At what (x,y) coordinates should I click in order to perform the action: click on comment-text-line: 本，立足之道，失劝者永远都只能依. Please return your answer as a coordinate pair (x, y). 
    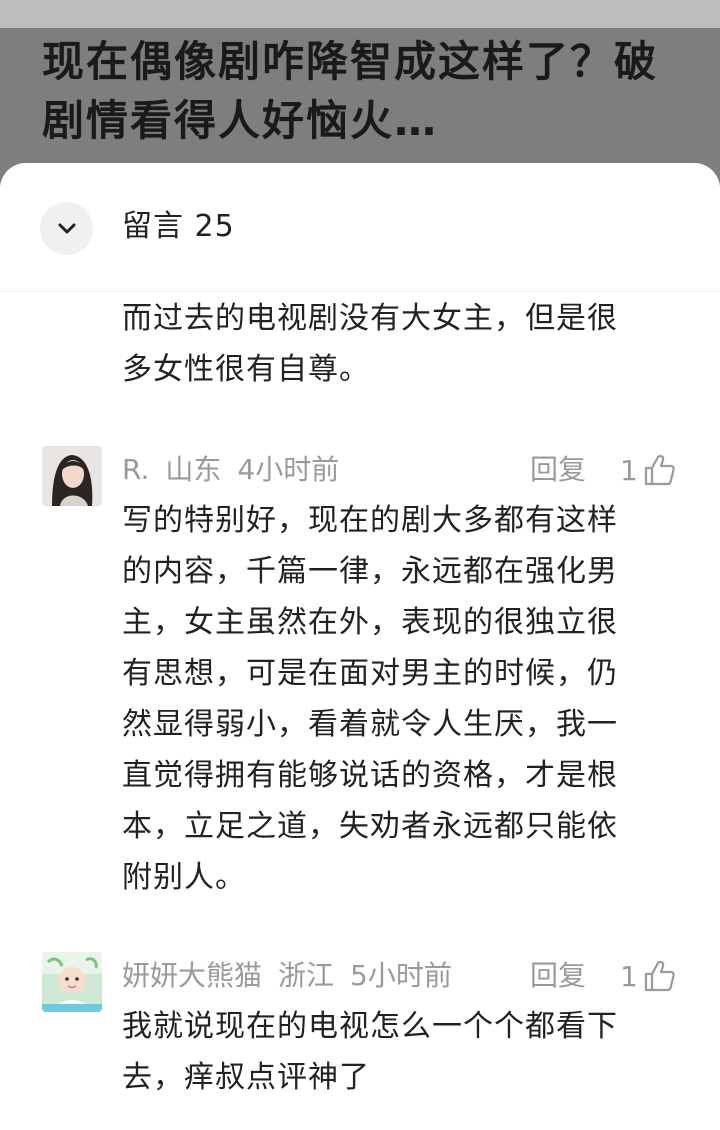
    Looking at the image, I should click on (370, 826).